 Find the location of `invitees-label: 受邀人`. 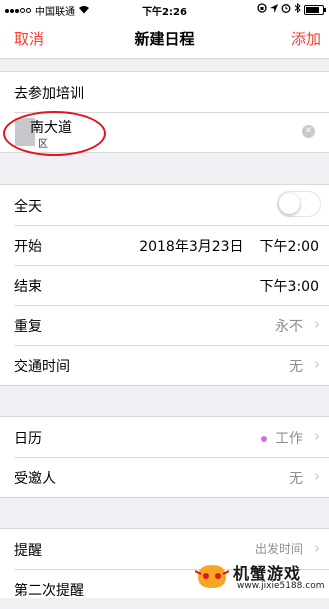

invitees-label: 受邀人 is located at coordinates (35, 479).